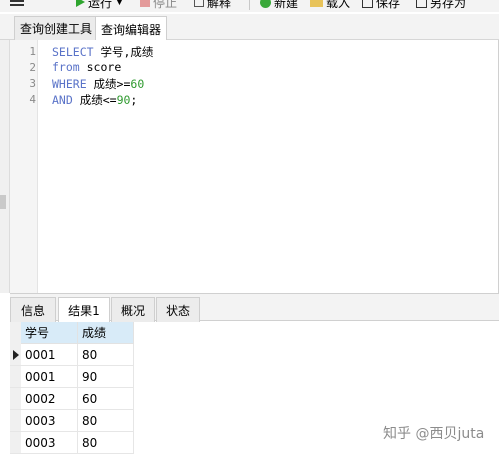 The height and width of the screenshot is (456, 499). I want to click on stop-button: 停止, so click(158, 6).